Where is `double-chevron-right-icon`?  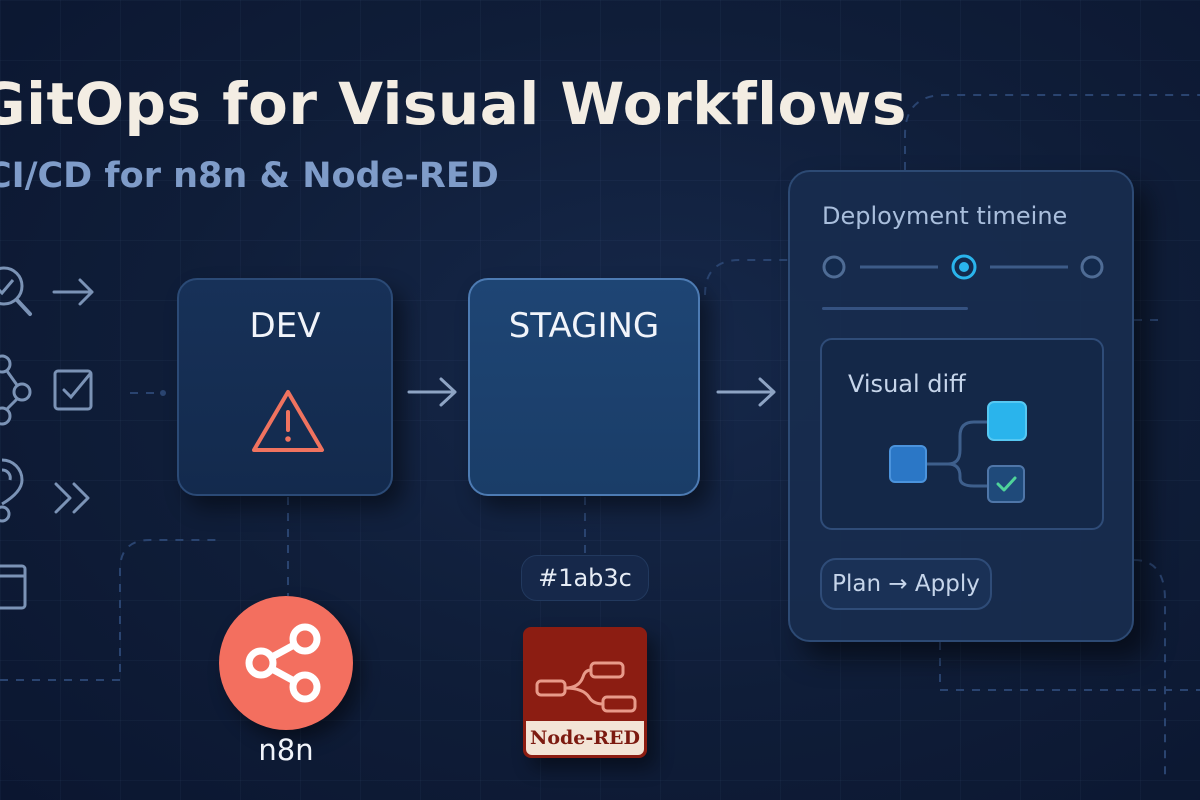
double-chevron-right-icon is located at coordinates (72, 498).